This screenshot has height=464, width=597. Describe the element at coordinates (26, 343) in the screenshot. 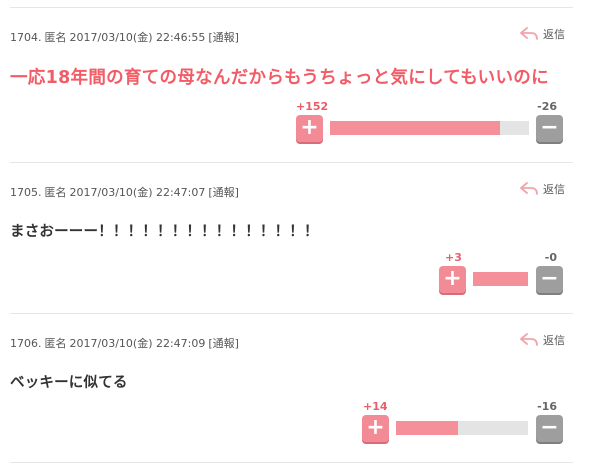

I see `comment-number: 1706.` at that location.